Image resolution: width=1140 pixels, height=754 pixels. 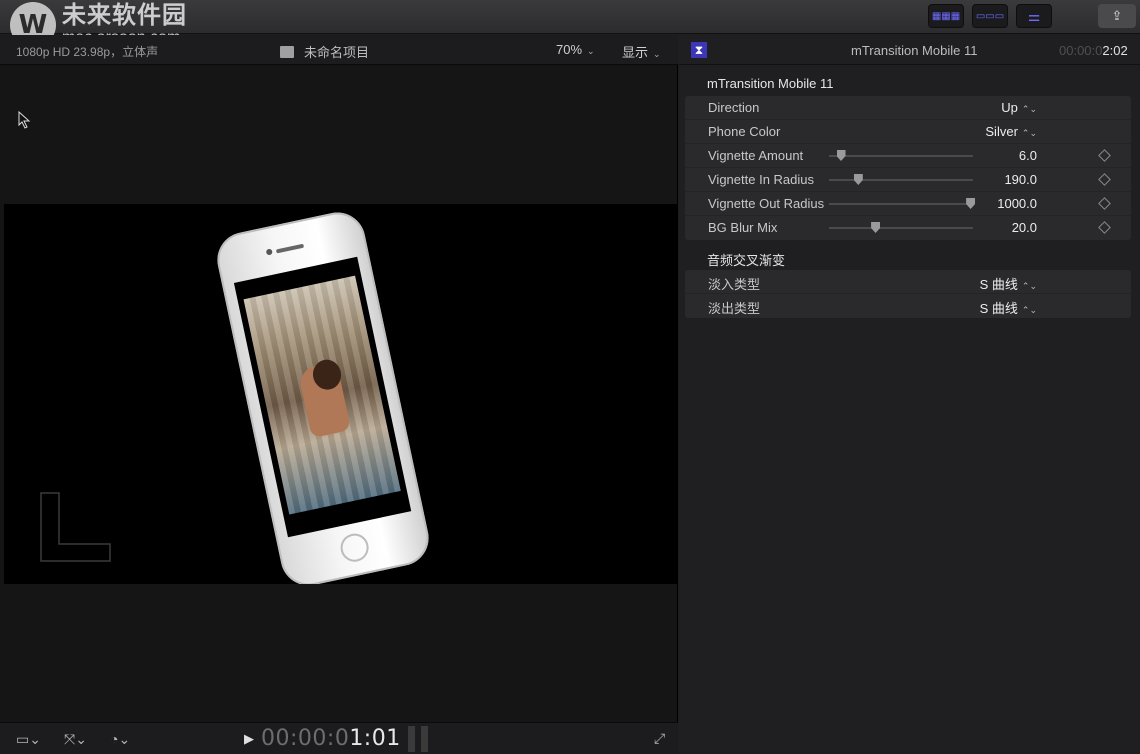 What do you see at coordinates (75, 739) in the screenshot?
I see `enhance-menu-icon: ⤧⌄` at bounding box center [75, 739].